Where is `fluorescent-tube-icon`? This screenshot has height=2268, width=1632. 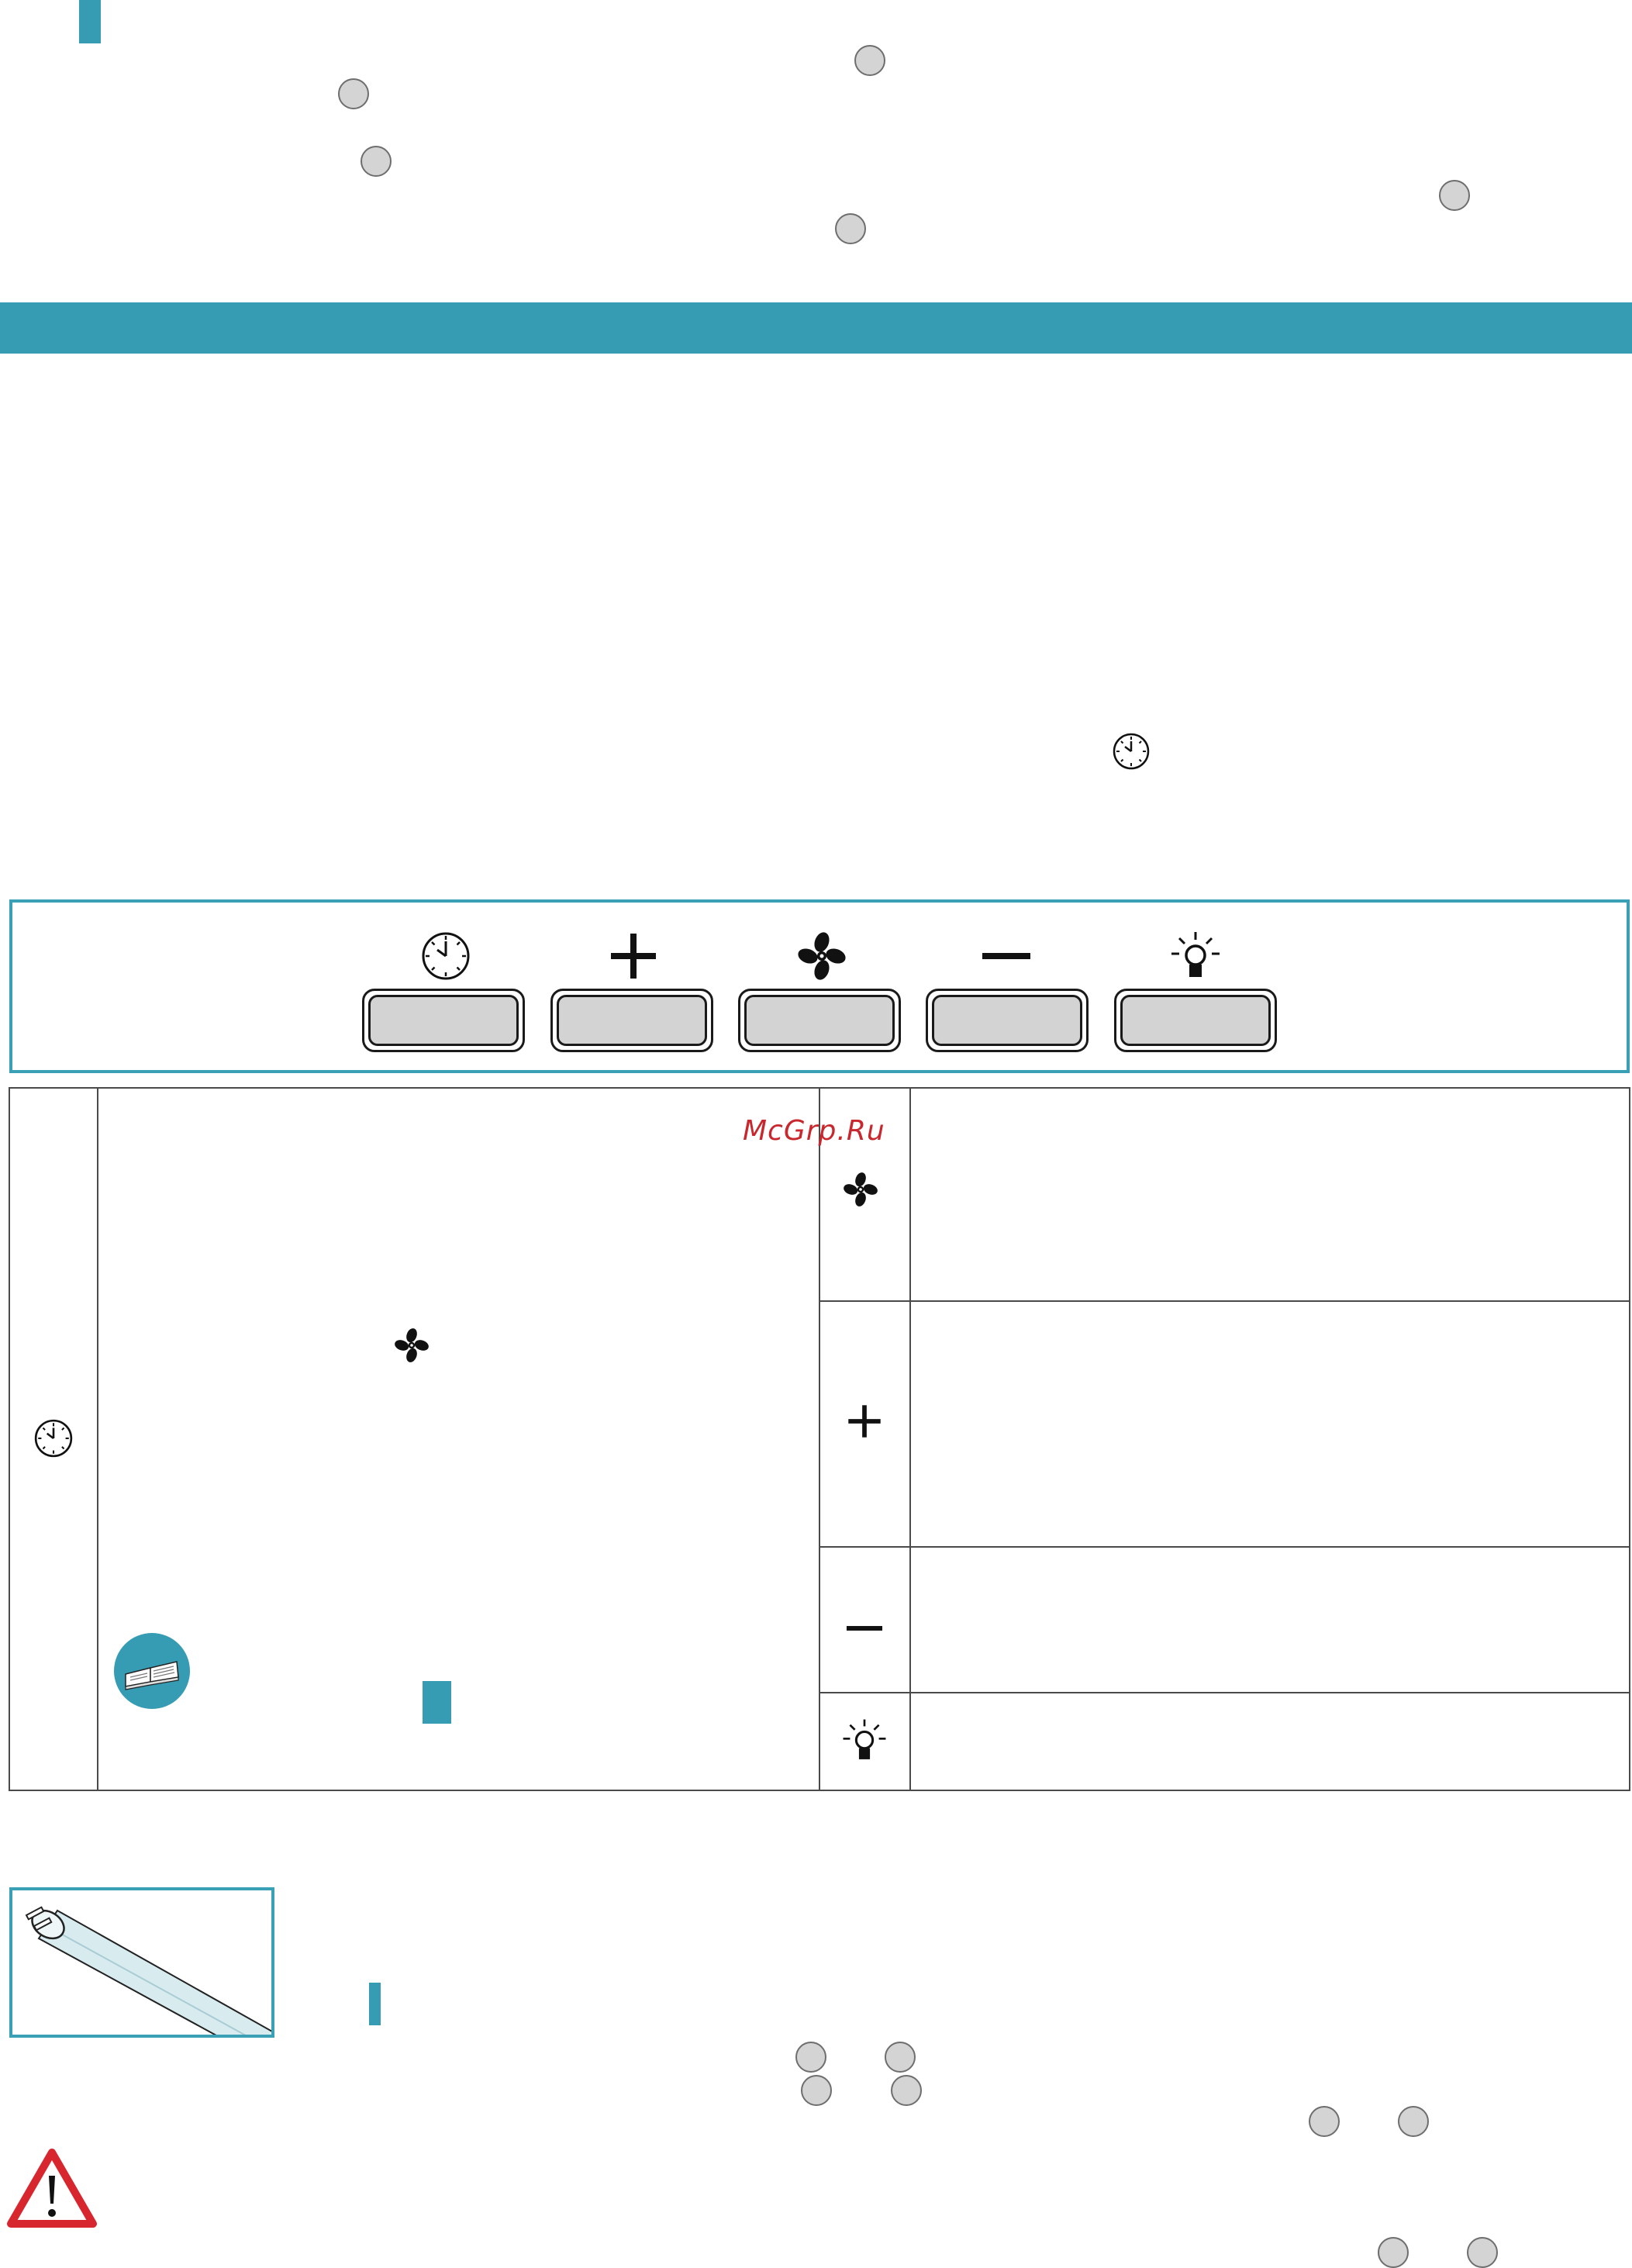
fluorescent-tube-icon is located at coordinates (148, 1971).